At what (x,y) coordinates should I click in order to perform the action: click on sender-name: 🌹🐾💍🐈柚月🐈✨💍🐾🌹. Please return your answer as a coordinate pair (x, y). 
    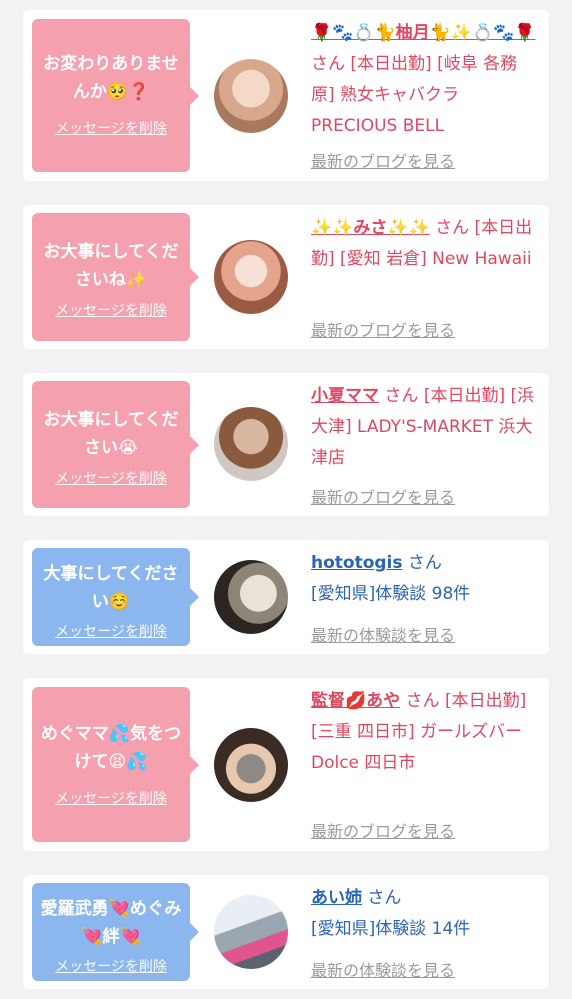
    Looking at the image, I should click on (423, 33).